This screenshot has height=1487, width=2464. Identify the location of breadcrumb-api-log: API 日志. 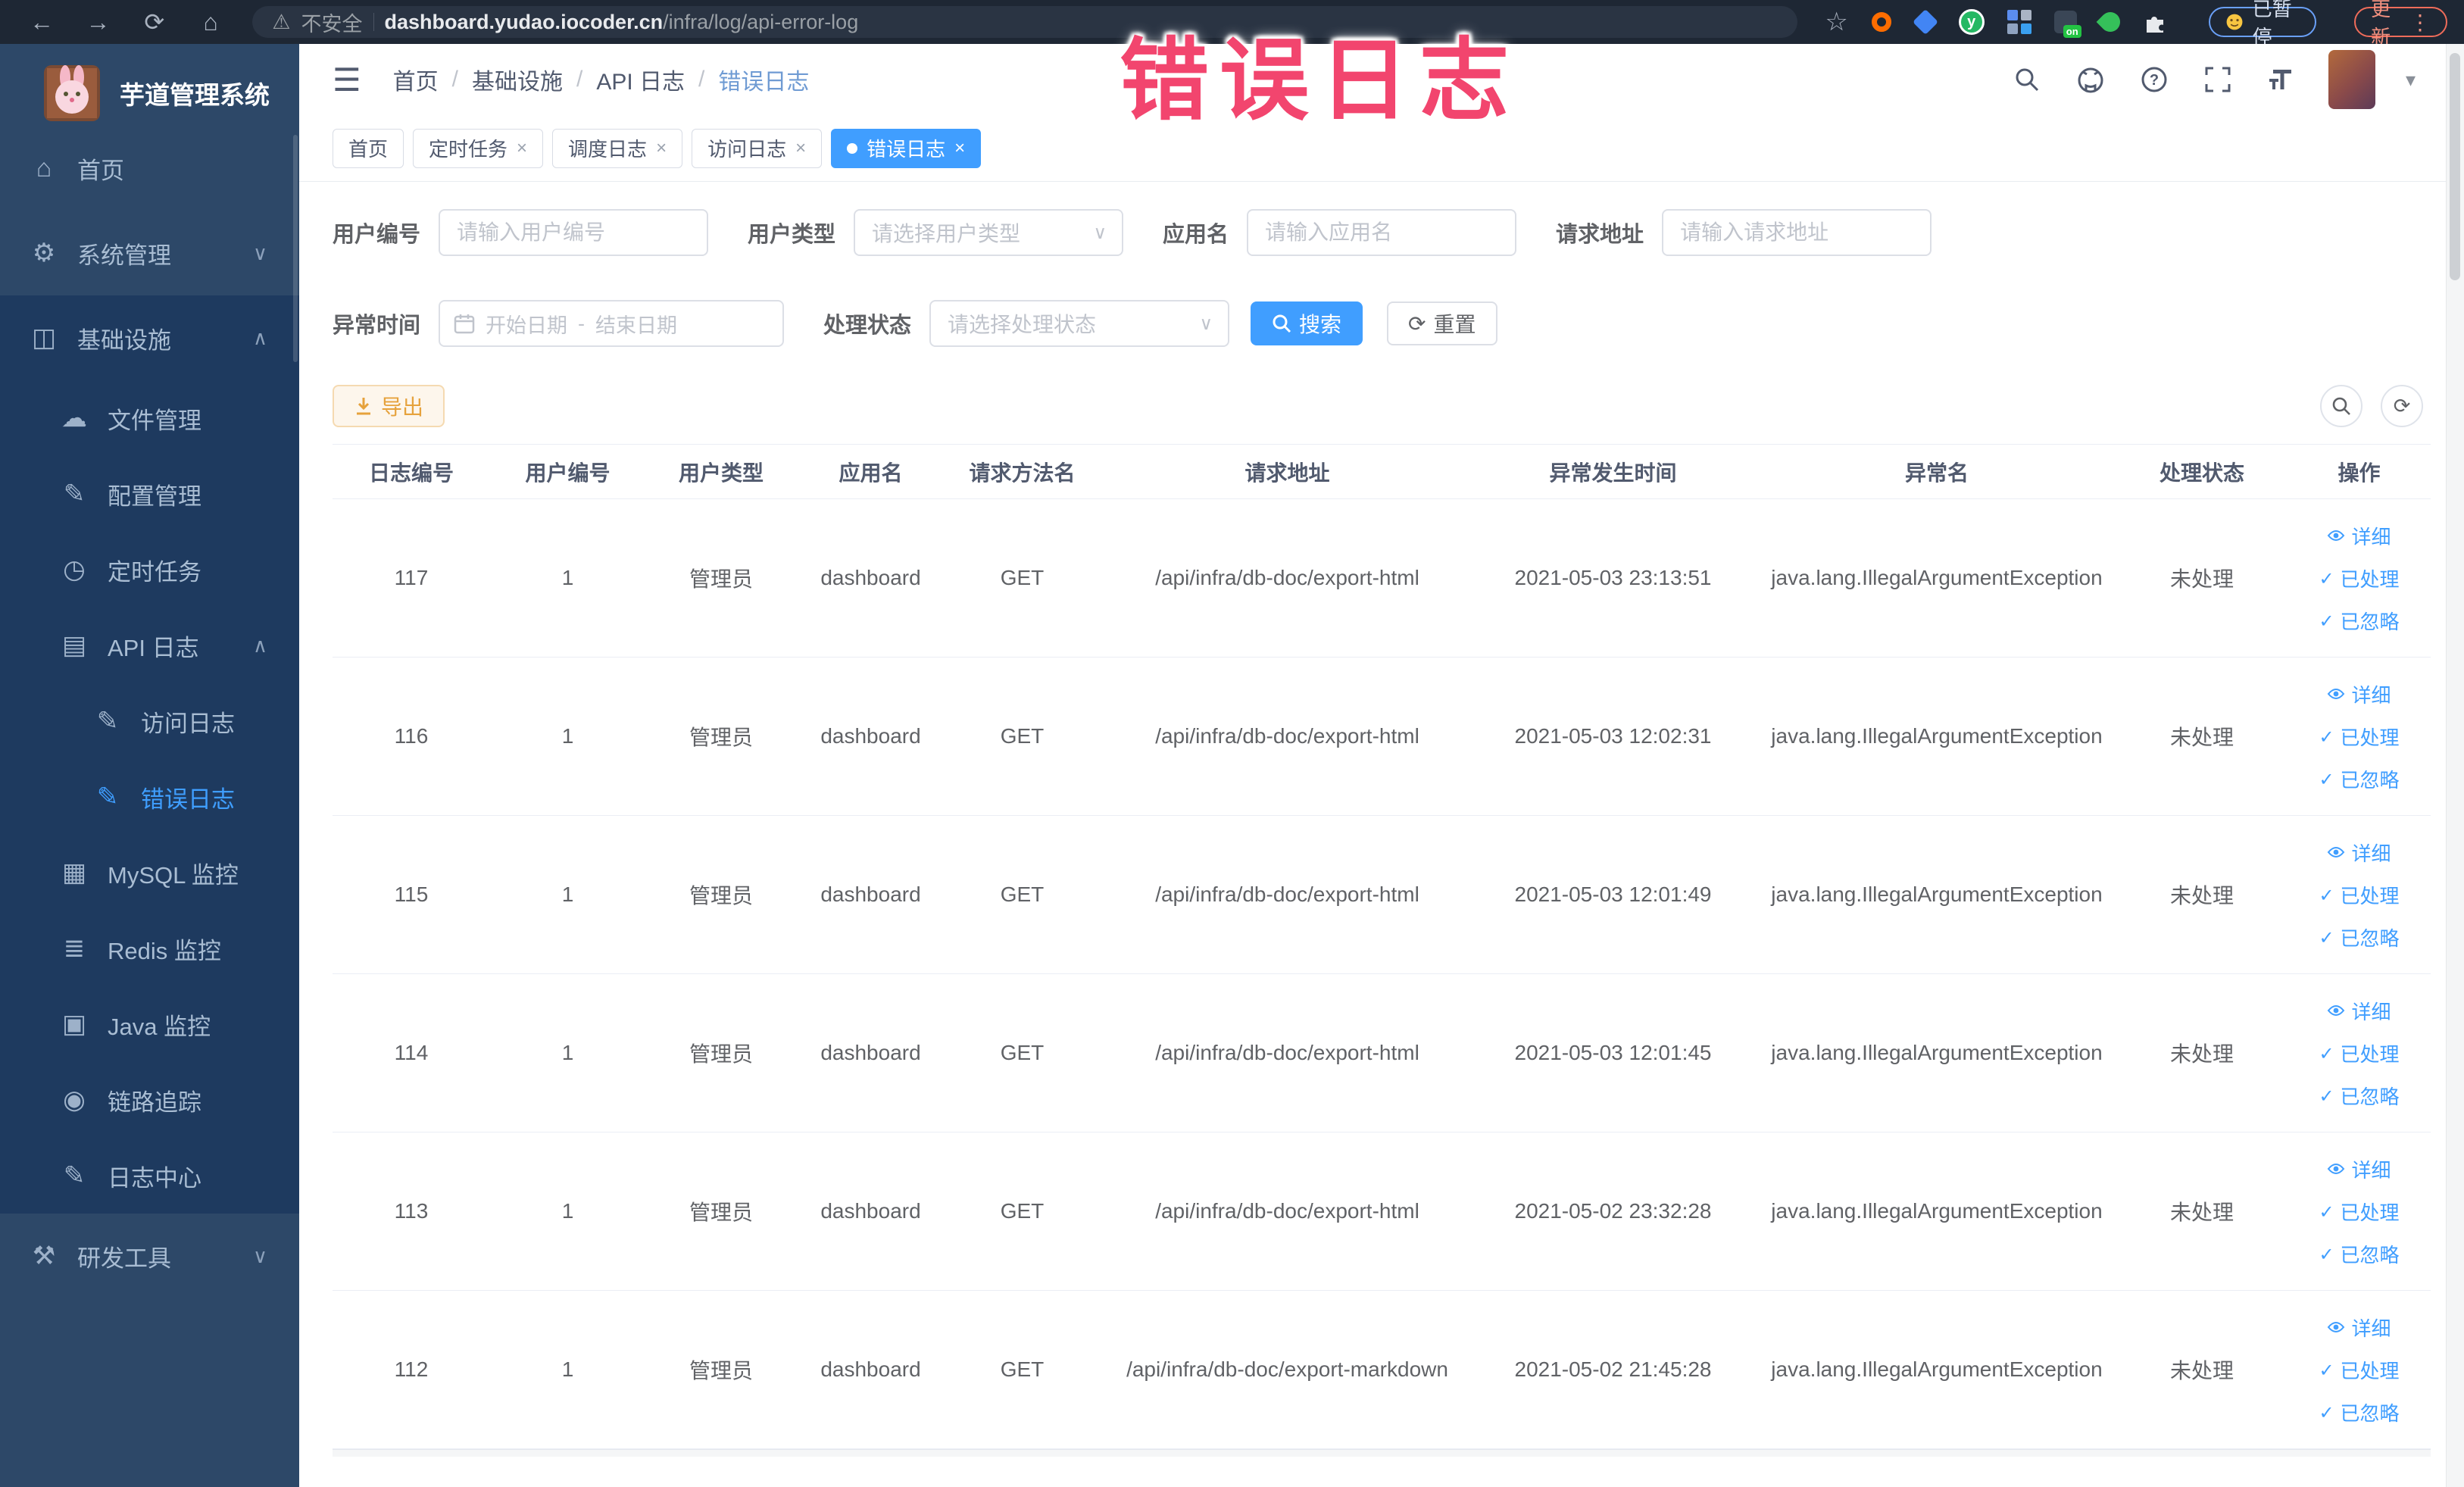
(640, 79).